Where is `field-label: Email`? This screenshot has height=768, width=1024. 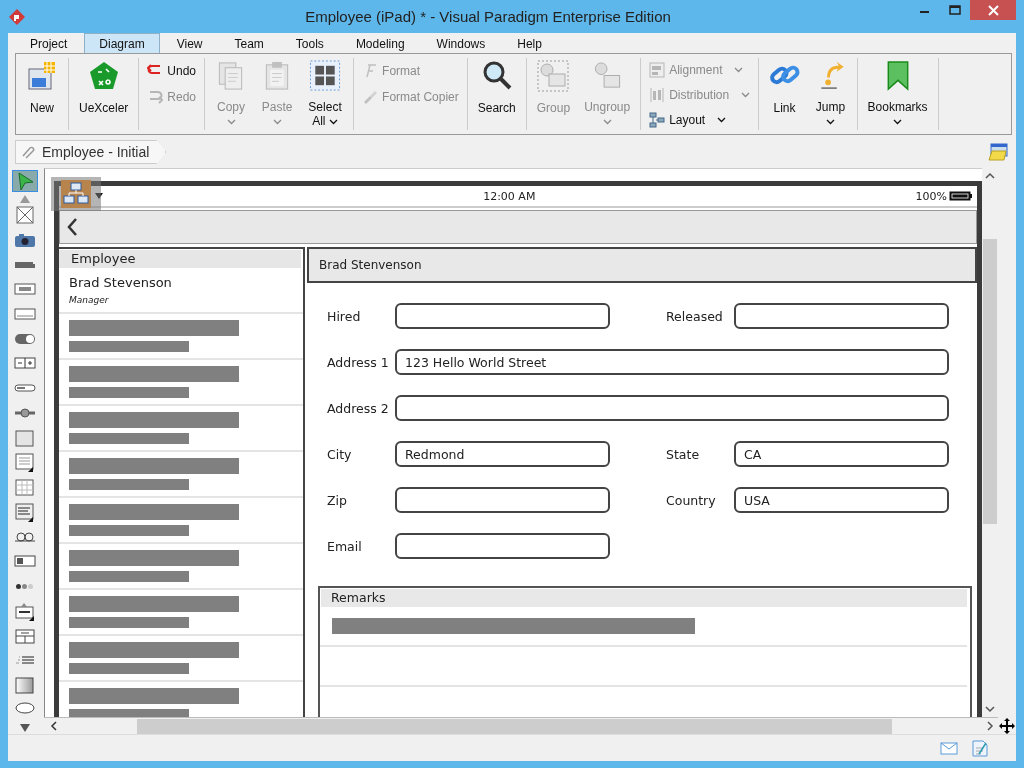
field-label: Email is located at coordinates (345, 546).